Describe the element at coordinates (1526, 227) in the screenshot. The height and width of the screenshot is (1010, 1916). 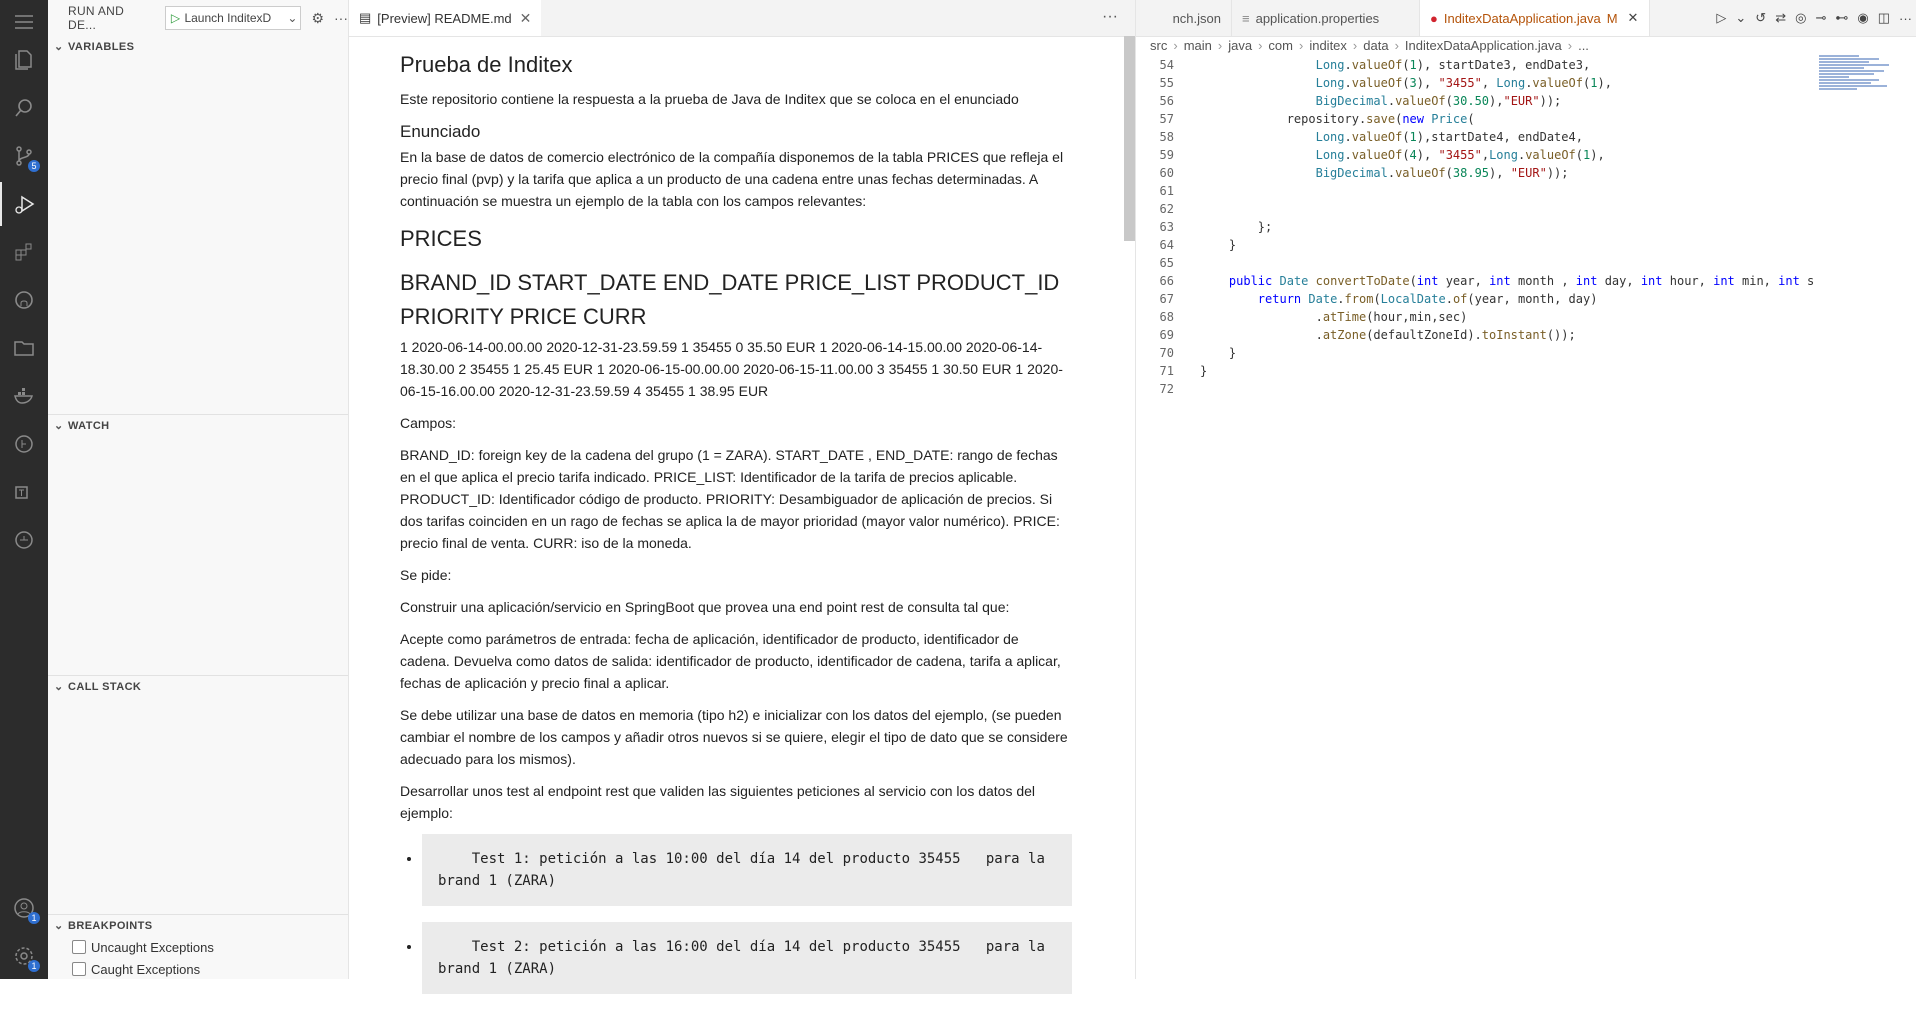
I see `code-line: 63 };` at that location.